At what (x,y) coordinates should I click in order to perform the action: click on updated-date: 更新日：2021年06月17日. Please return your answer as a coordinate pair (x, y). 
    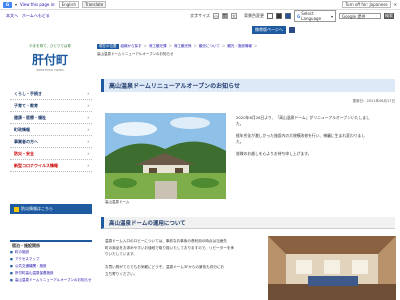
    Looking at the image, I should click on (373, 101).